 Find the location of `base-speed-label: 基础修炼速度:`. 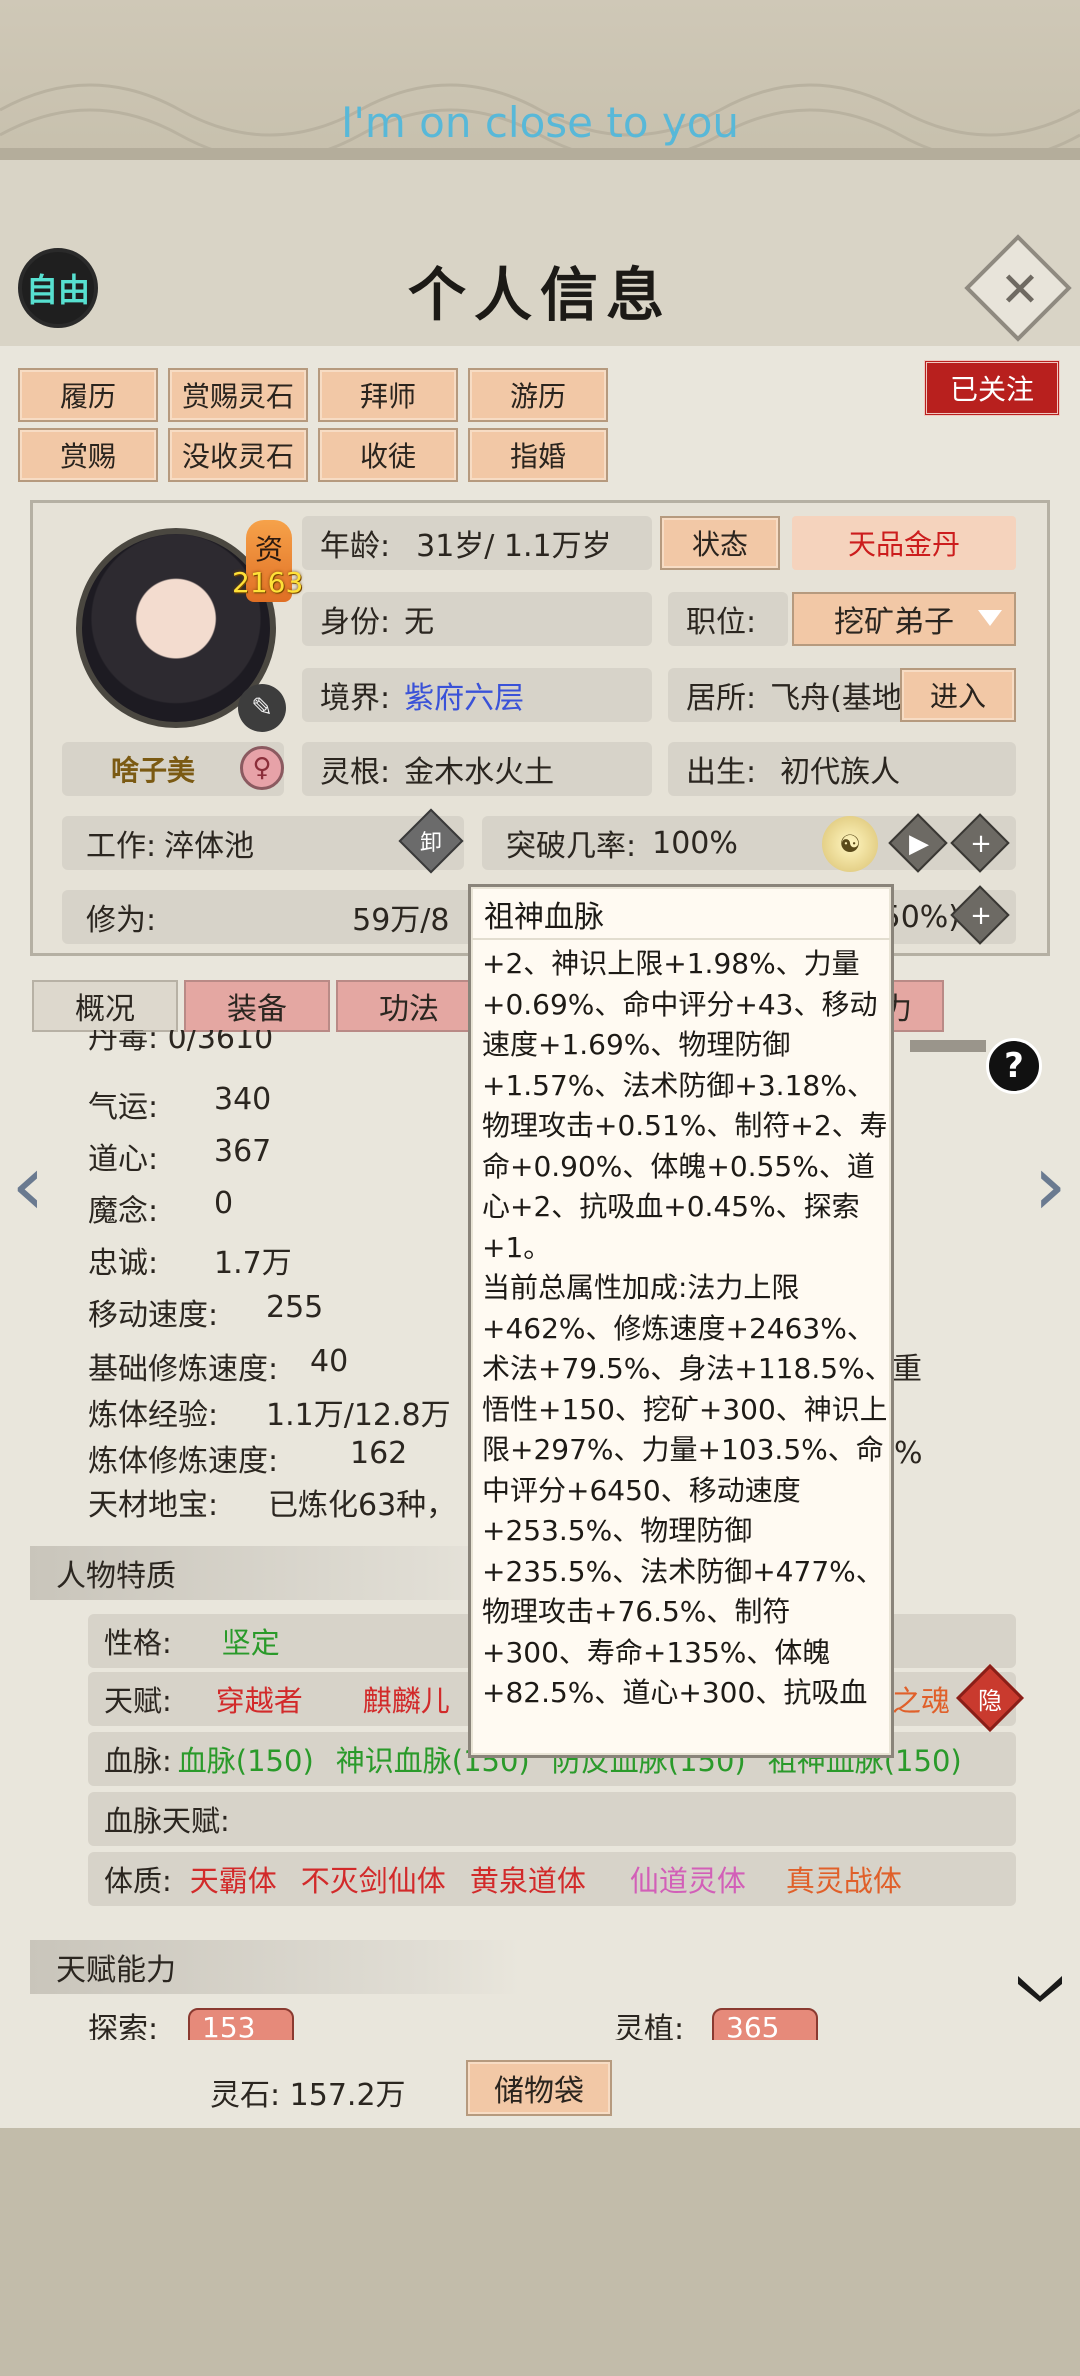

base-speed-label: 基础修炼速度: is located at coordinates (183, 1369).